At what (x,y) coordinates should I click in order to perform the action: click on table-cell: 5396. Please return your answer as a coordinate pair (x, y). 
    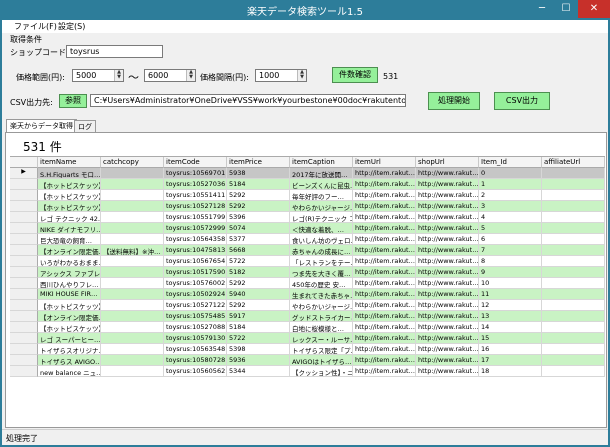
    Looking at the image, I should click on (258, 217).